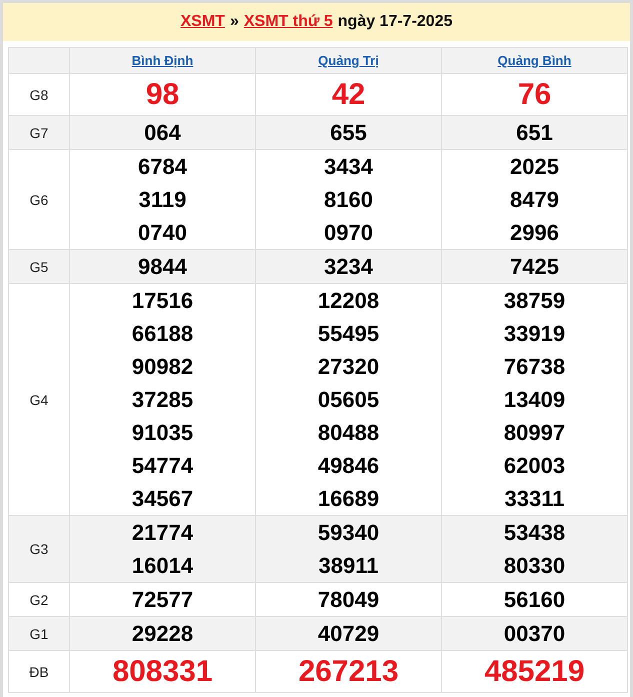 This screenshot has height=697, width=633. What do you see at coordinates (348, 533) in the screenshot?
I see `prize-number: 59340` at bounding box center [348, 533].